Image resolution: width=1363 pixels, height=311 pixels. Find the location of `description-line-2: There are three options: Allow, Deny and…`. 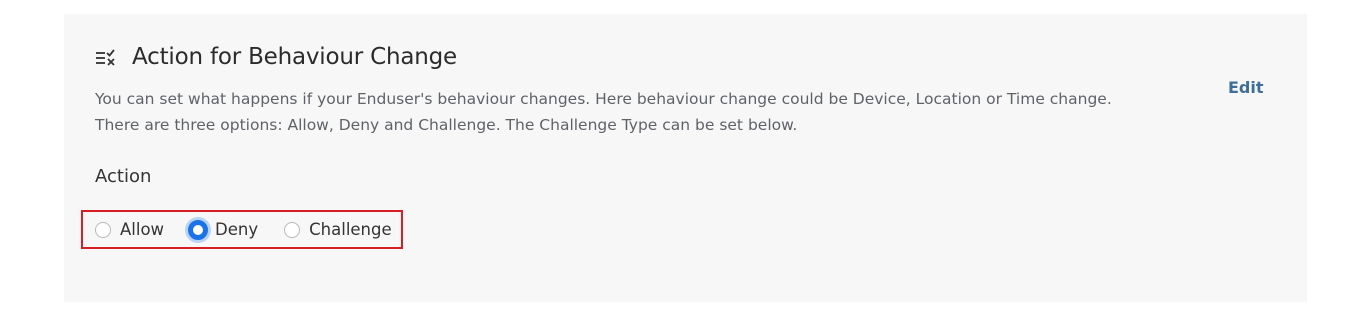

description-line-2: There are three options: Allow, Deny and… is located at coordinates (446, 125).